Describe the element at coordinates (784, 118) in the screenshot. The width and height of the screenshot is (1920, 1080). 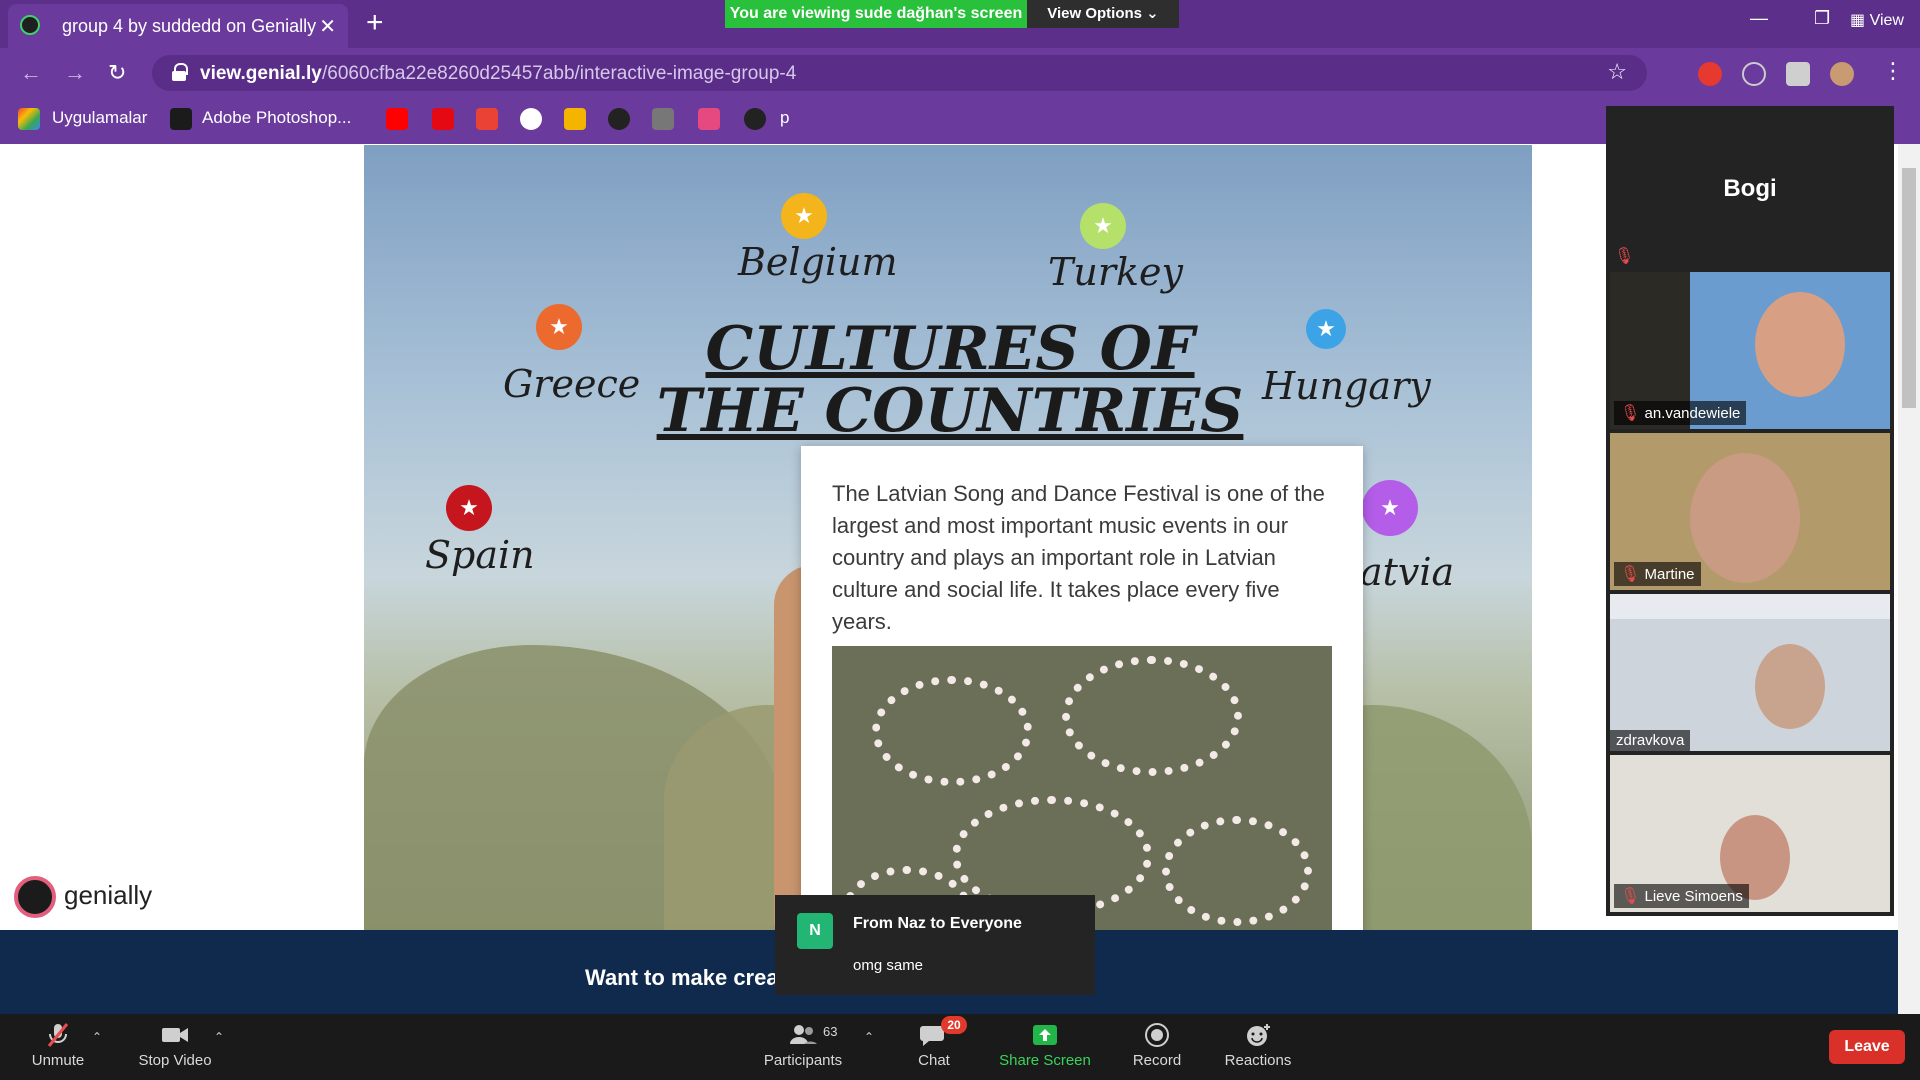
I see `bookmark-p: p` at that location.